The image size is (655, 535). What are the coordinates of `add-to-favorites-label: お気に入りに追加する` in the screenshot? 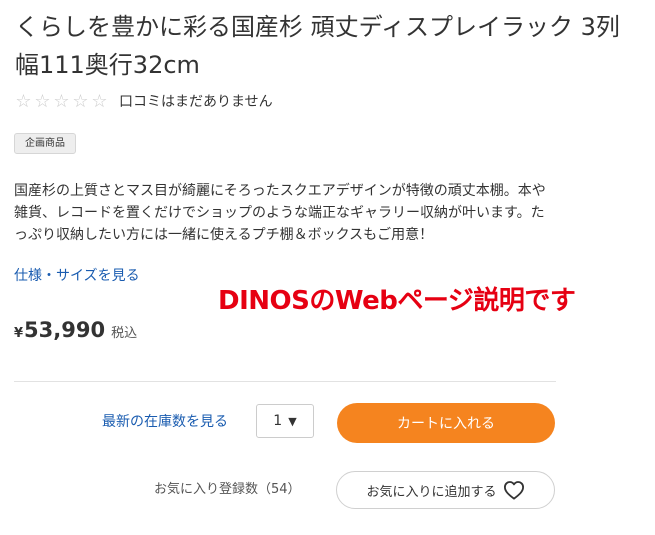 It's located at (431, 492).